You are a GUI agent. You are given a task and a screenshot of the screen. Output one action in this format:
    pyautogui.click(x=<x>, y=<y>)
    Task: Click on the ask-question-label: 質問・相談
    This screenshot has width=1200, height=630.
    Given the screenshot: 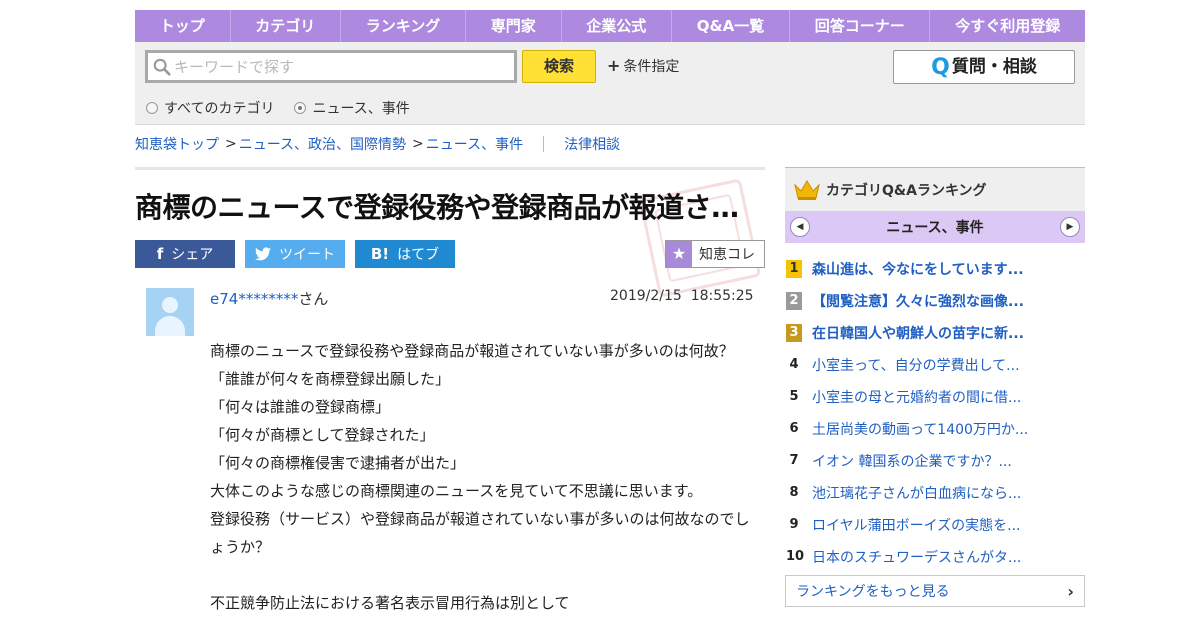 What is the action you would take?
    pyautogui.click(x=994, y=67)
    